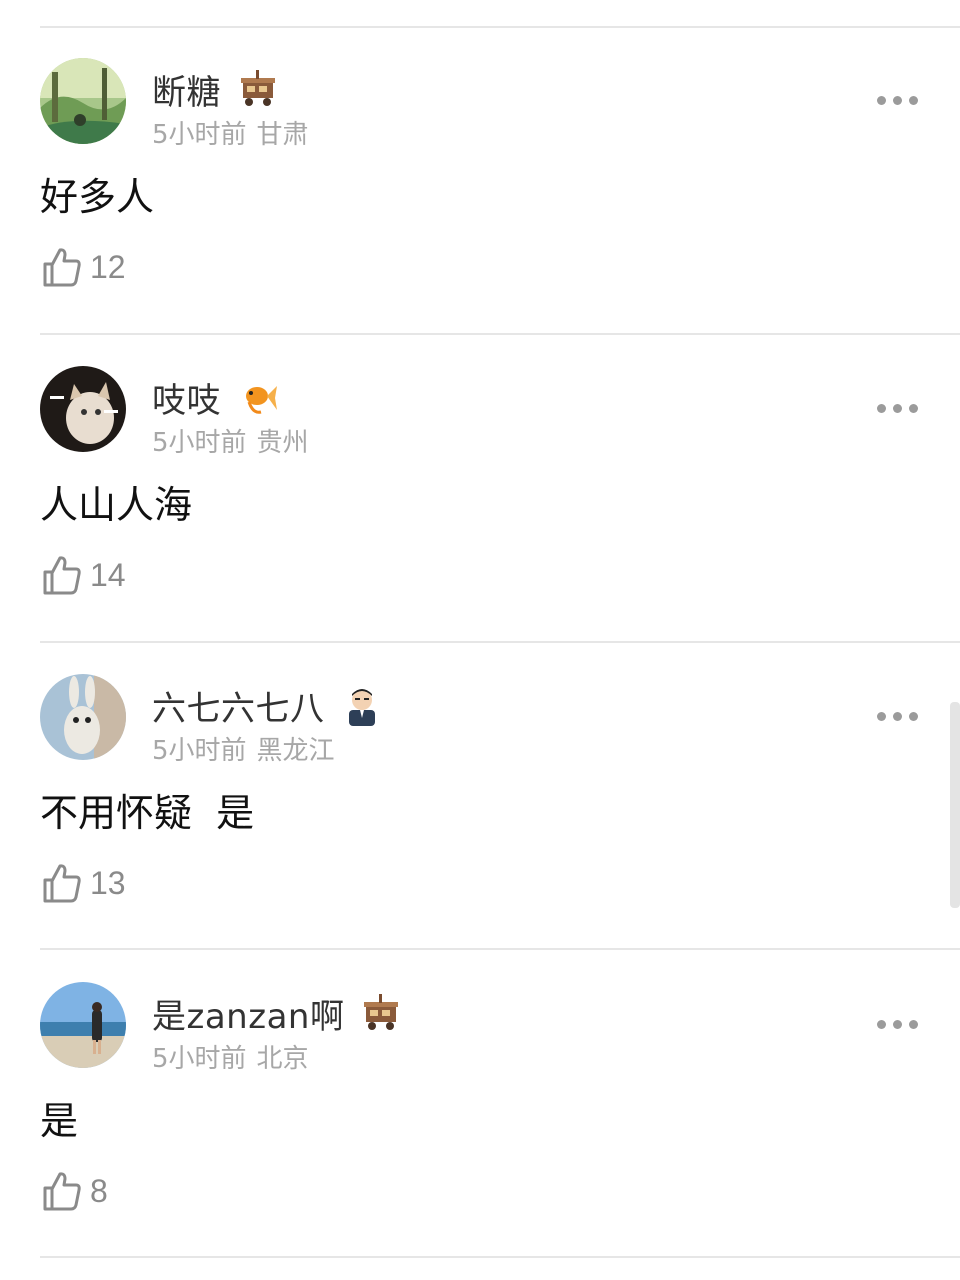 The height and width of the screenshot is (1280, 960). I want to click on username: 吱吱, so click(186, 397).